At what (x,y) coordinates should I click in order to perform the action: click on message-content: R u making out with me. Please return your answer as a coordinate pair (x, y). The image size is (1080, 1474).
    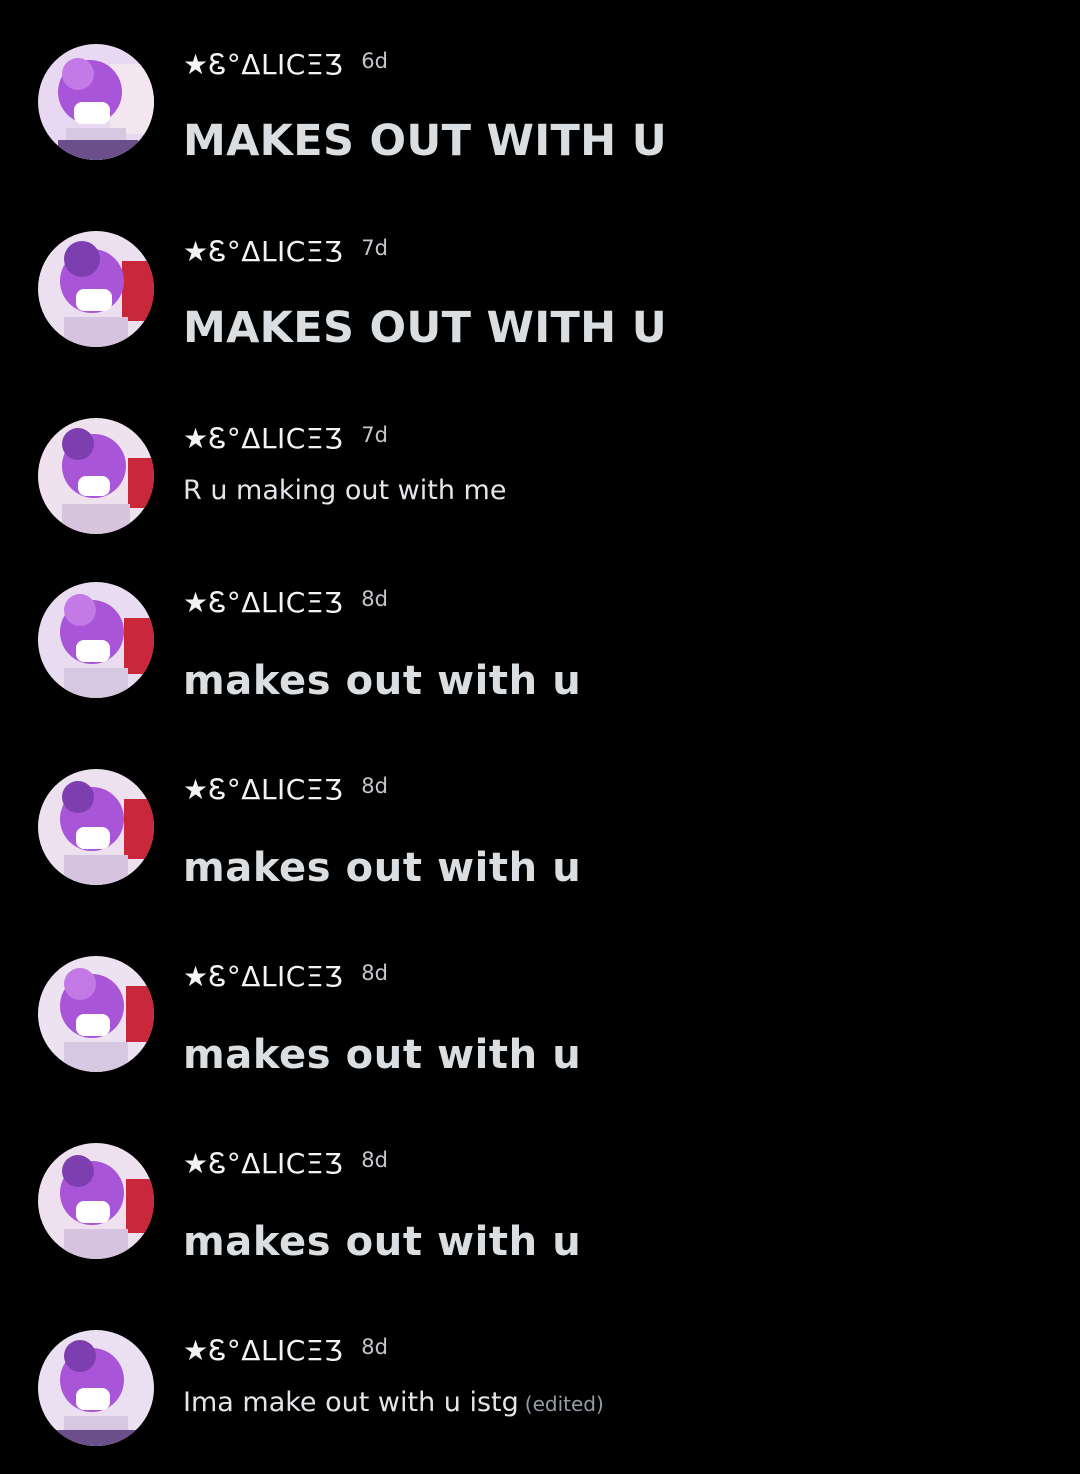
    Looking at the image, I should click on (345, 490).